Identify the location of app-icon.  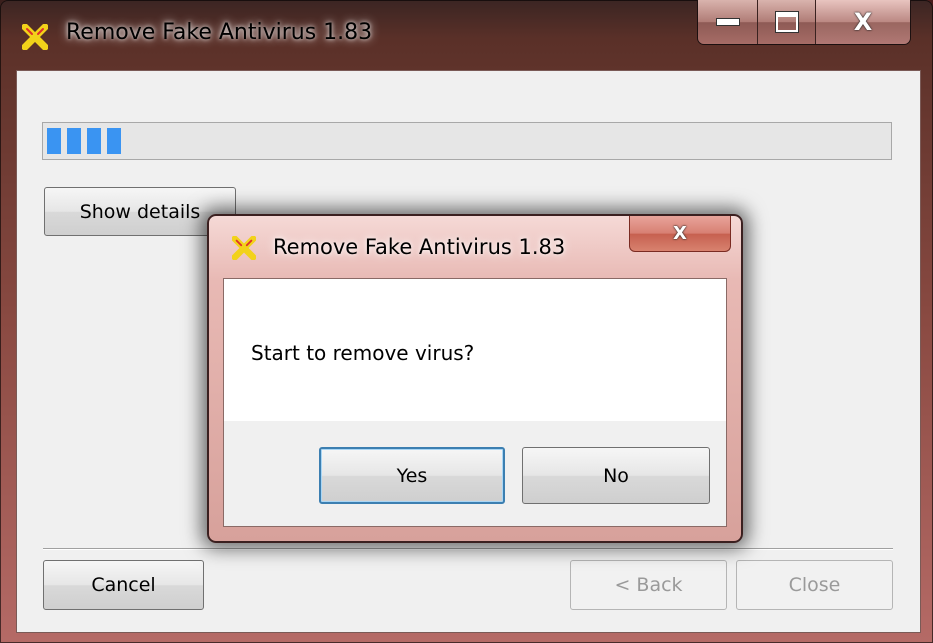
(35, 37).